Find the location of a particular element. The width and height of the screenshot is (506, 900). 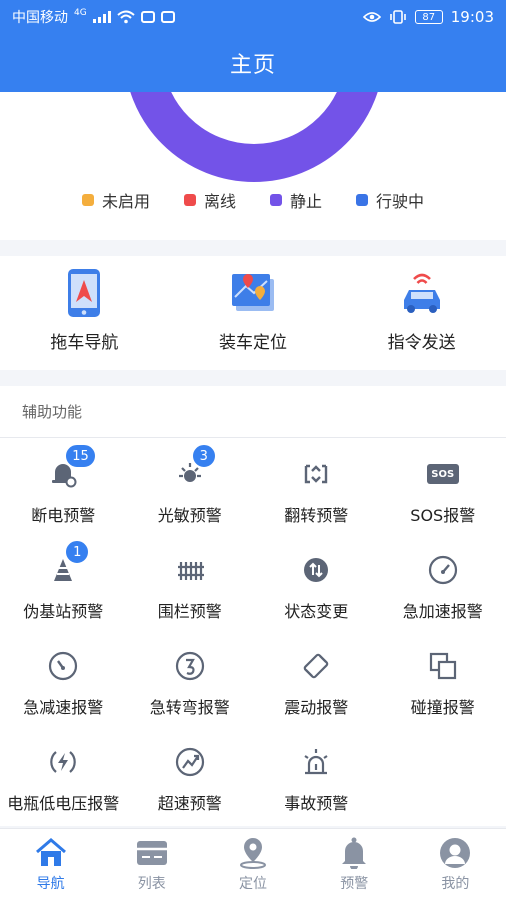

nav-tab-profile: 我的 is located at coordinates (455, 864).